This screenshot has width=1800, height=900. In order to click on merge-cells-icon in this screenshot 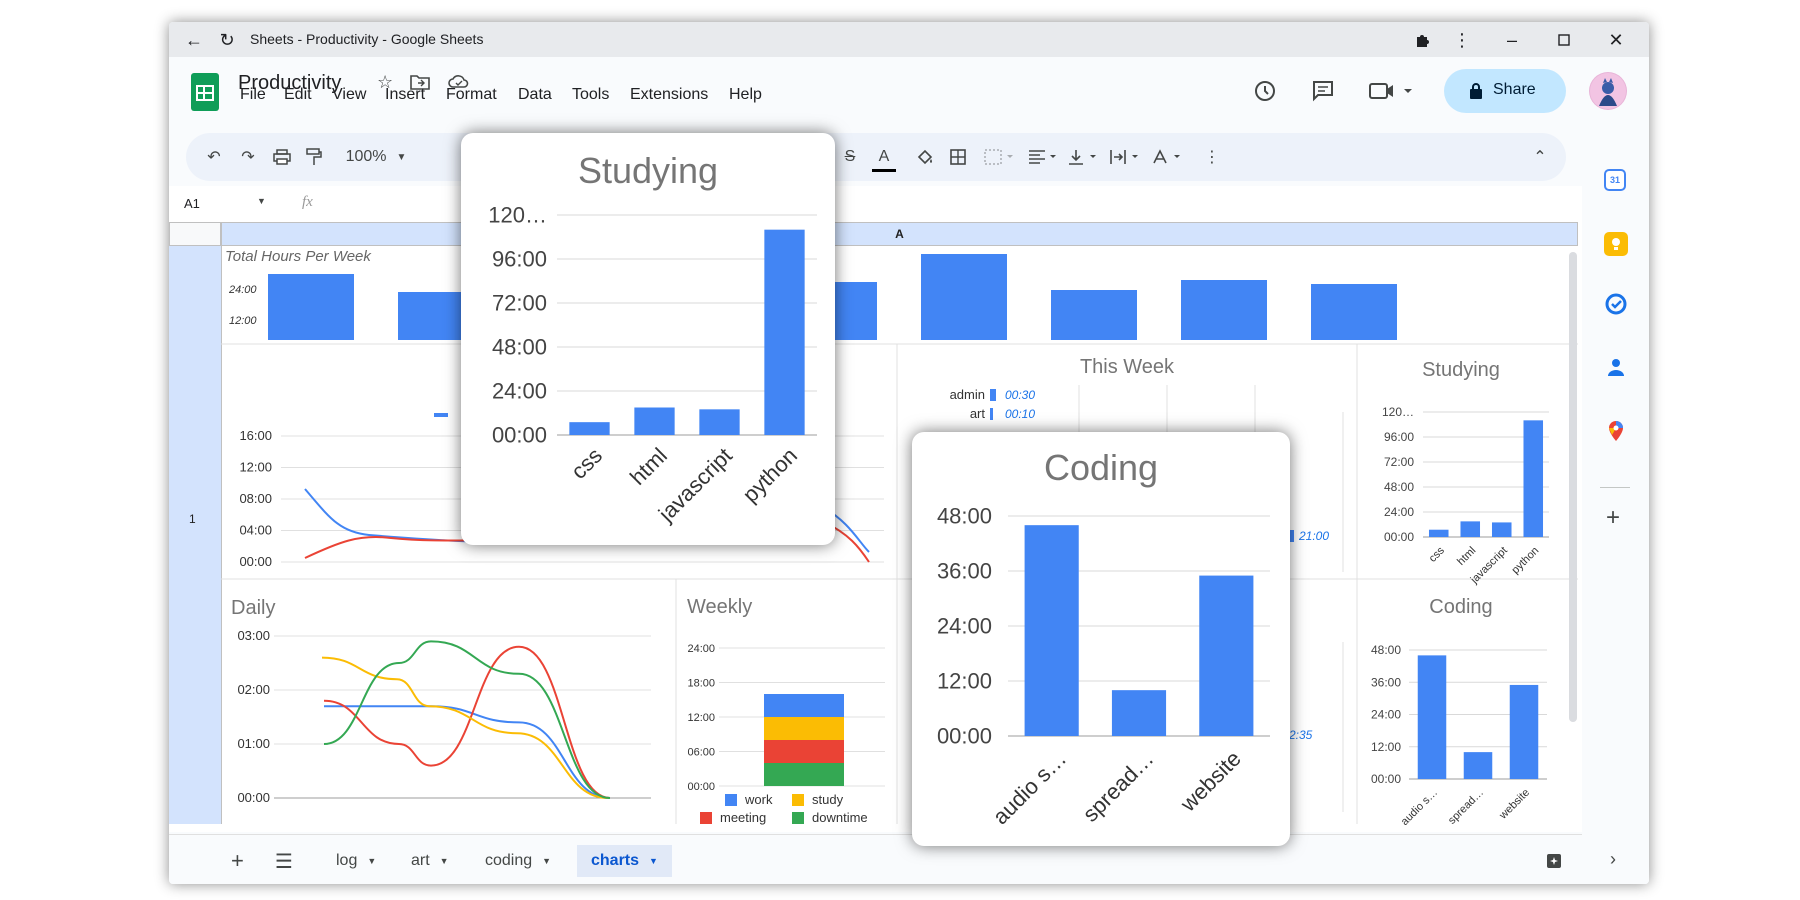, I will do `click(999, 157)`.